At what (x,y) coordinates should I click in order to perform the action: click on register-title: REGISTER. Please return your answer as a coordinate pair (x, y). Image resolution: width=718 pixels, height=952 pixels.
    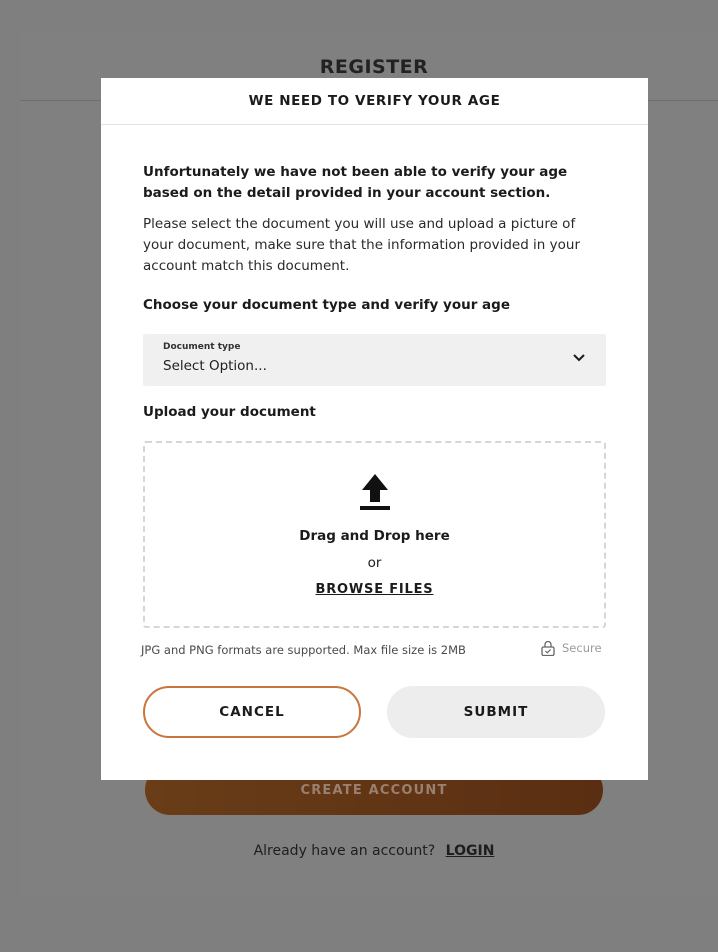
    Looking at the image, I should click on (374, 67).